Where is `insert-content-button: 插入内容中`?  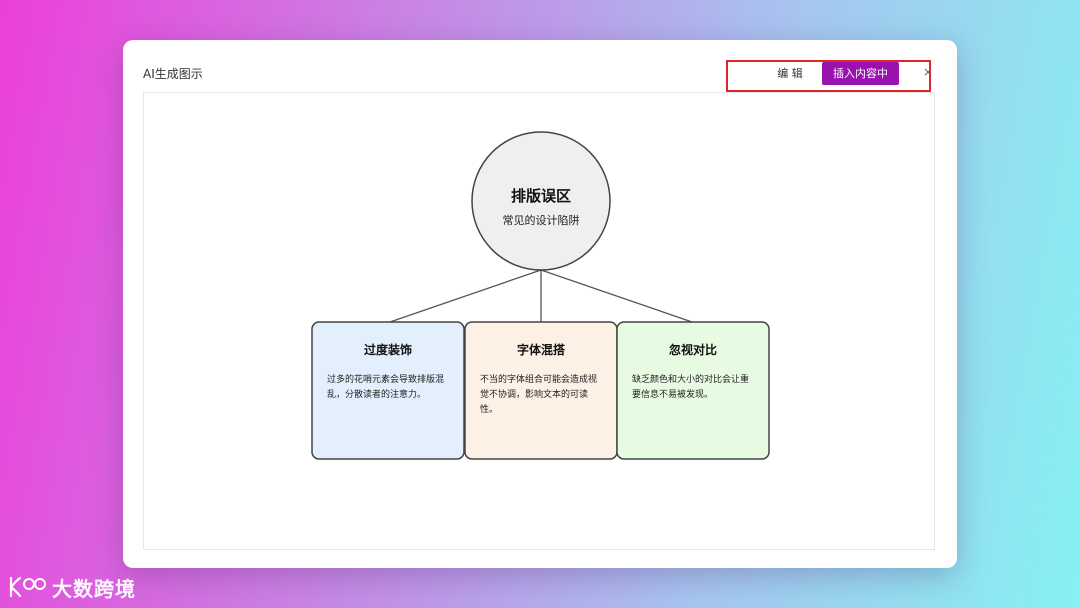
insert-content-button: 插入内容中 is located at coordinates (860, 73).